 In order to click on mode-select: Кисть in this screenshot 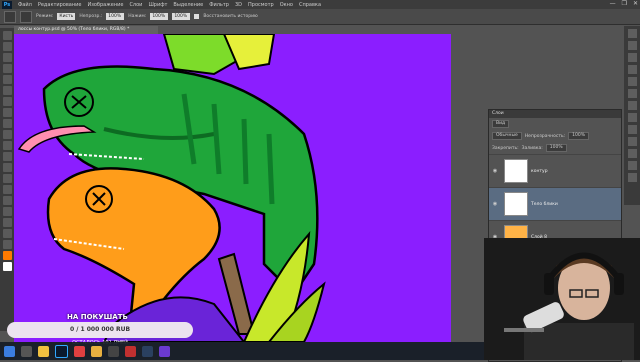, I will do `click(66, 16)`.